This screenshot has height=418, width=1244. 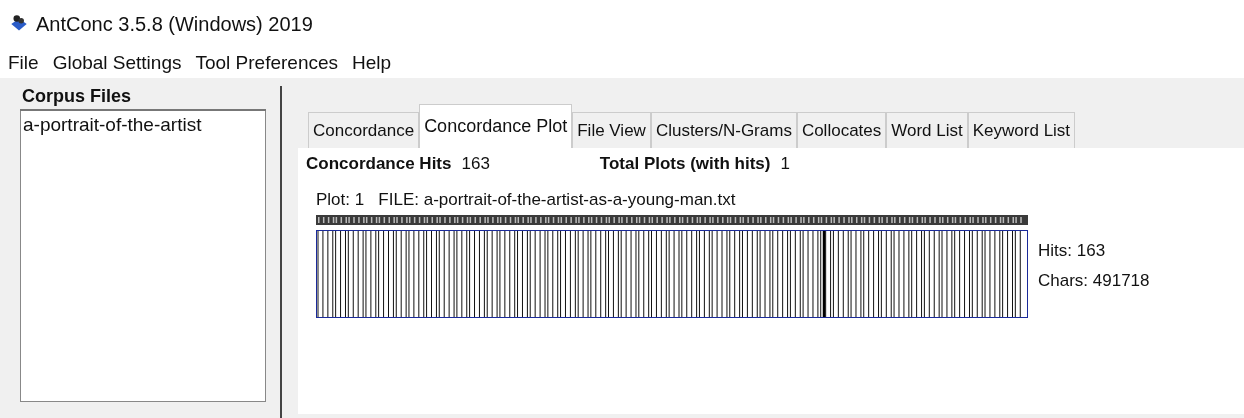 I want to click on plot-chars: Chars: 491718, so click(x=1094, y=281).